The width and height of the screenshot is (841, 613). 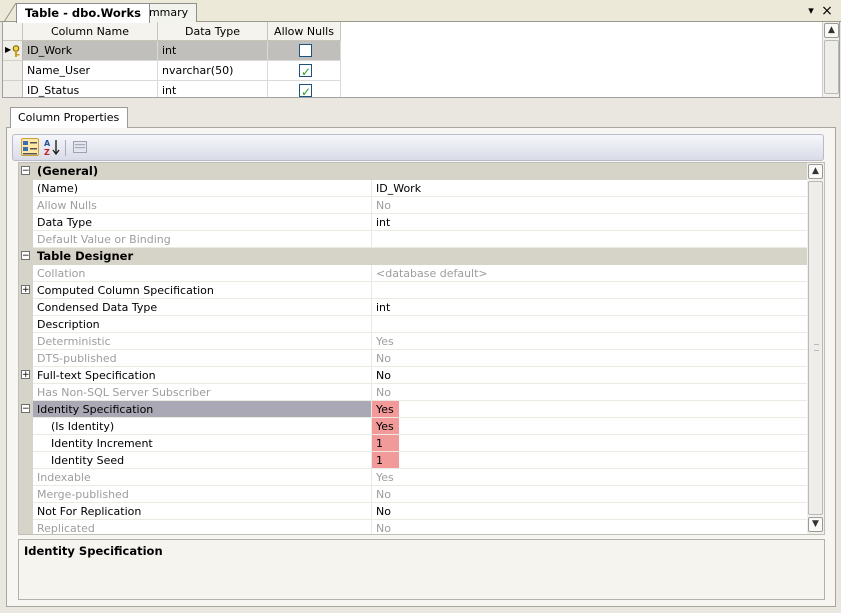 I want to click on property-name: Description, so click(x=202, y=324).